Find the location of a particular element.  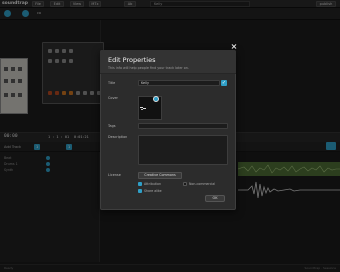

license-label: License is located at coordinates (114, 175).